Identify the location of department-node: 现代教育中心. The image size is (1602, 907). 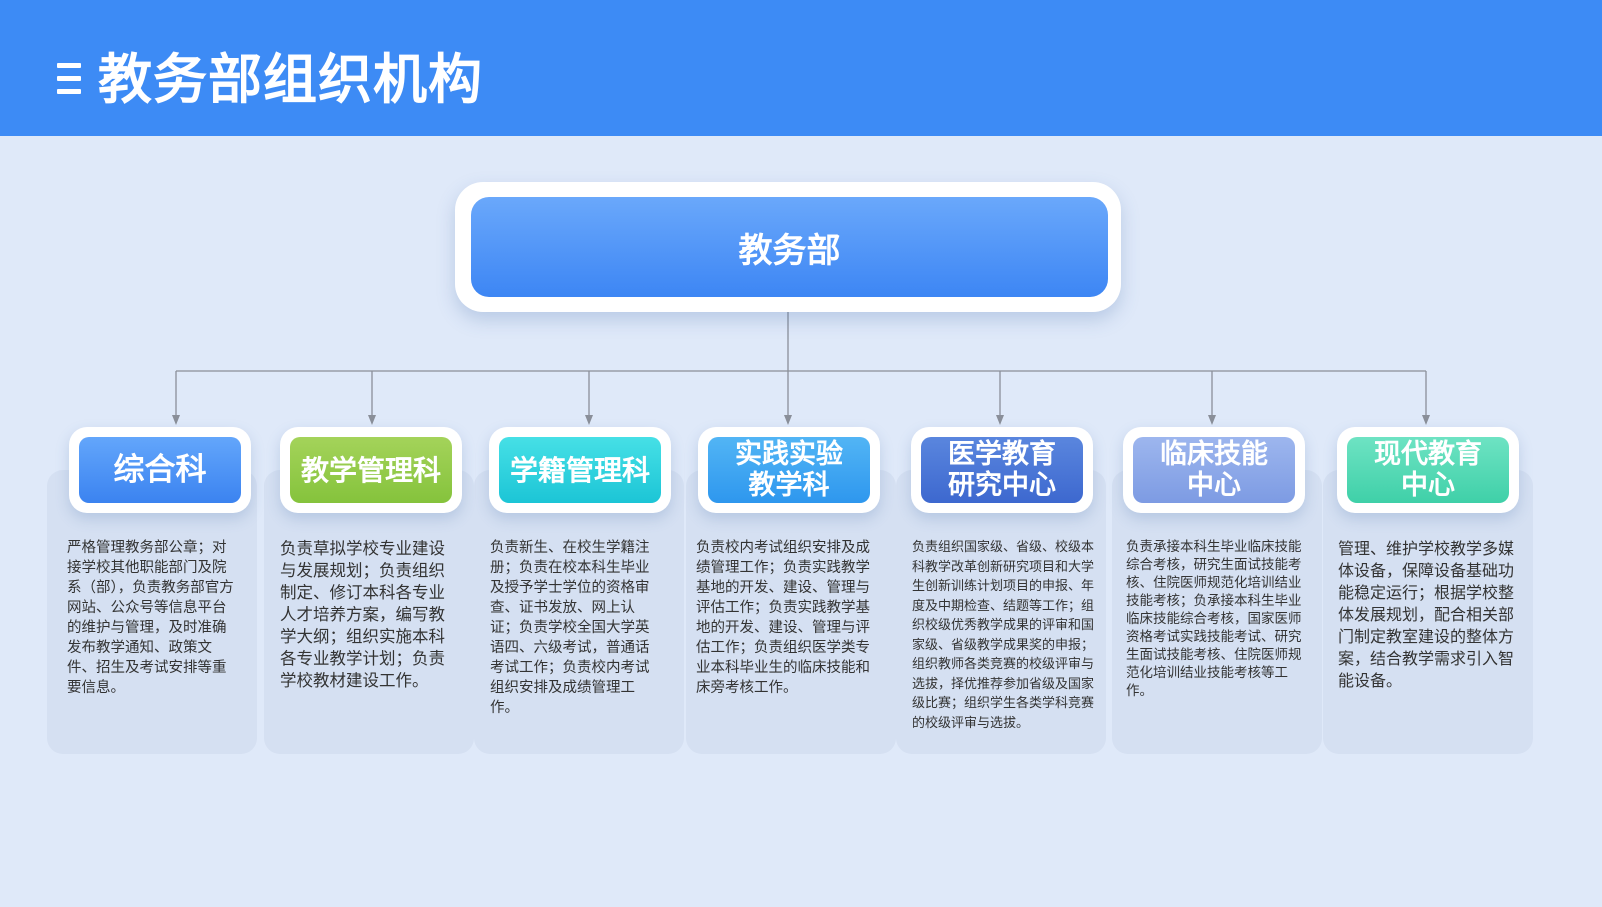
(1428, 470).